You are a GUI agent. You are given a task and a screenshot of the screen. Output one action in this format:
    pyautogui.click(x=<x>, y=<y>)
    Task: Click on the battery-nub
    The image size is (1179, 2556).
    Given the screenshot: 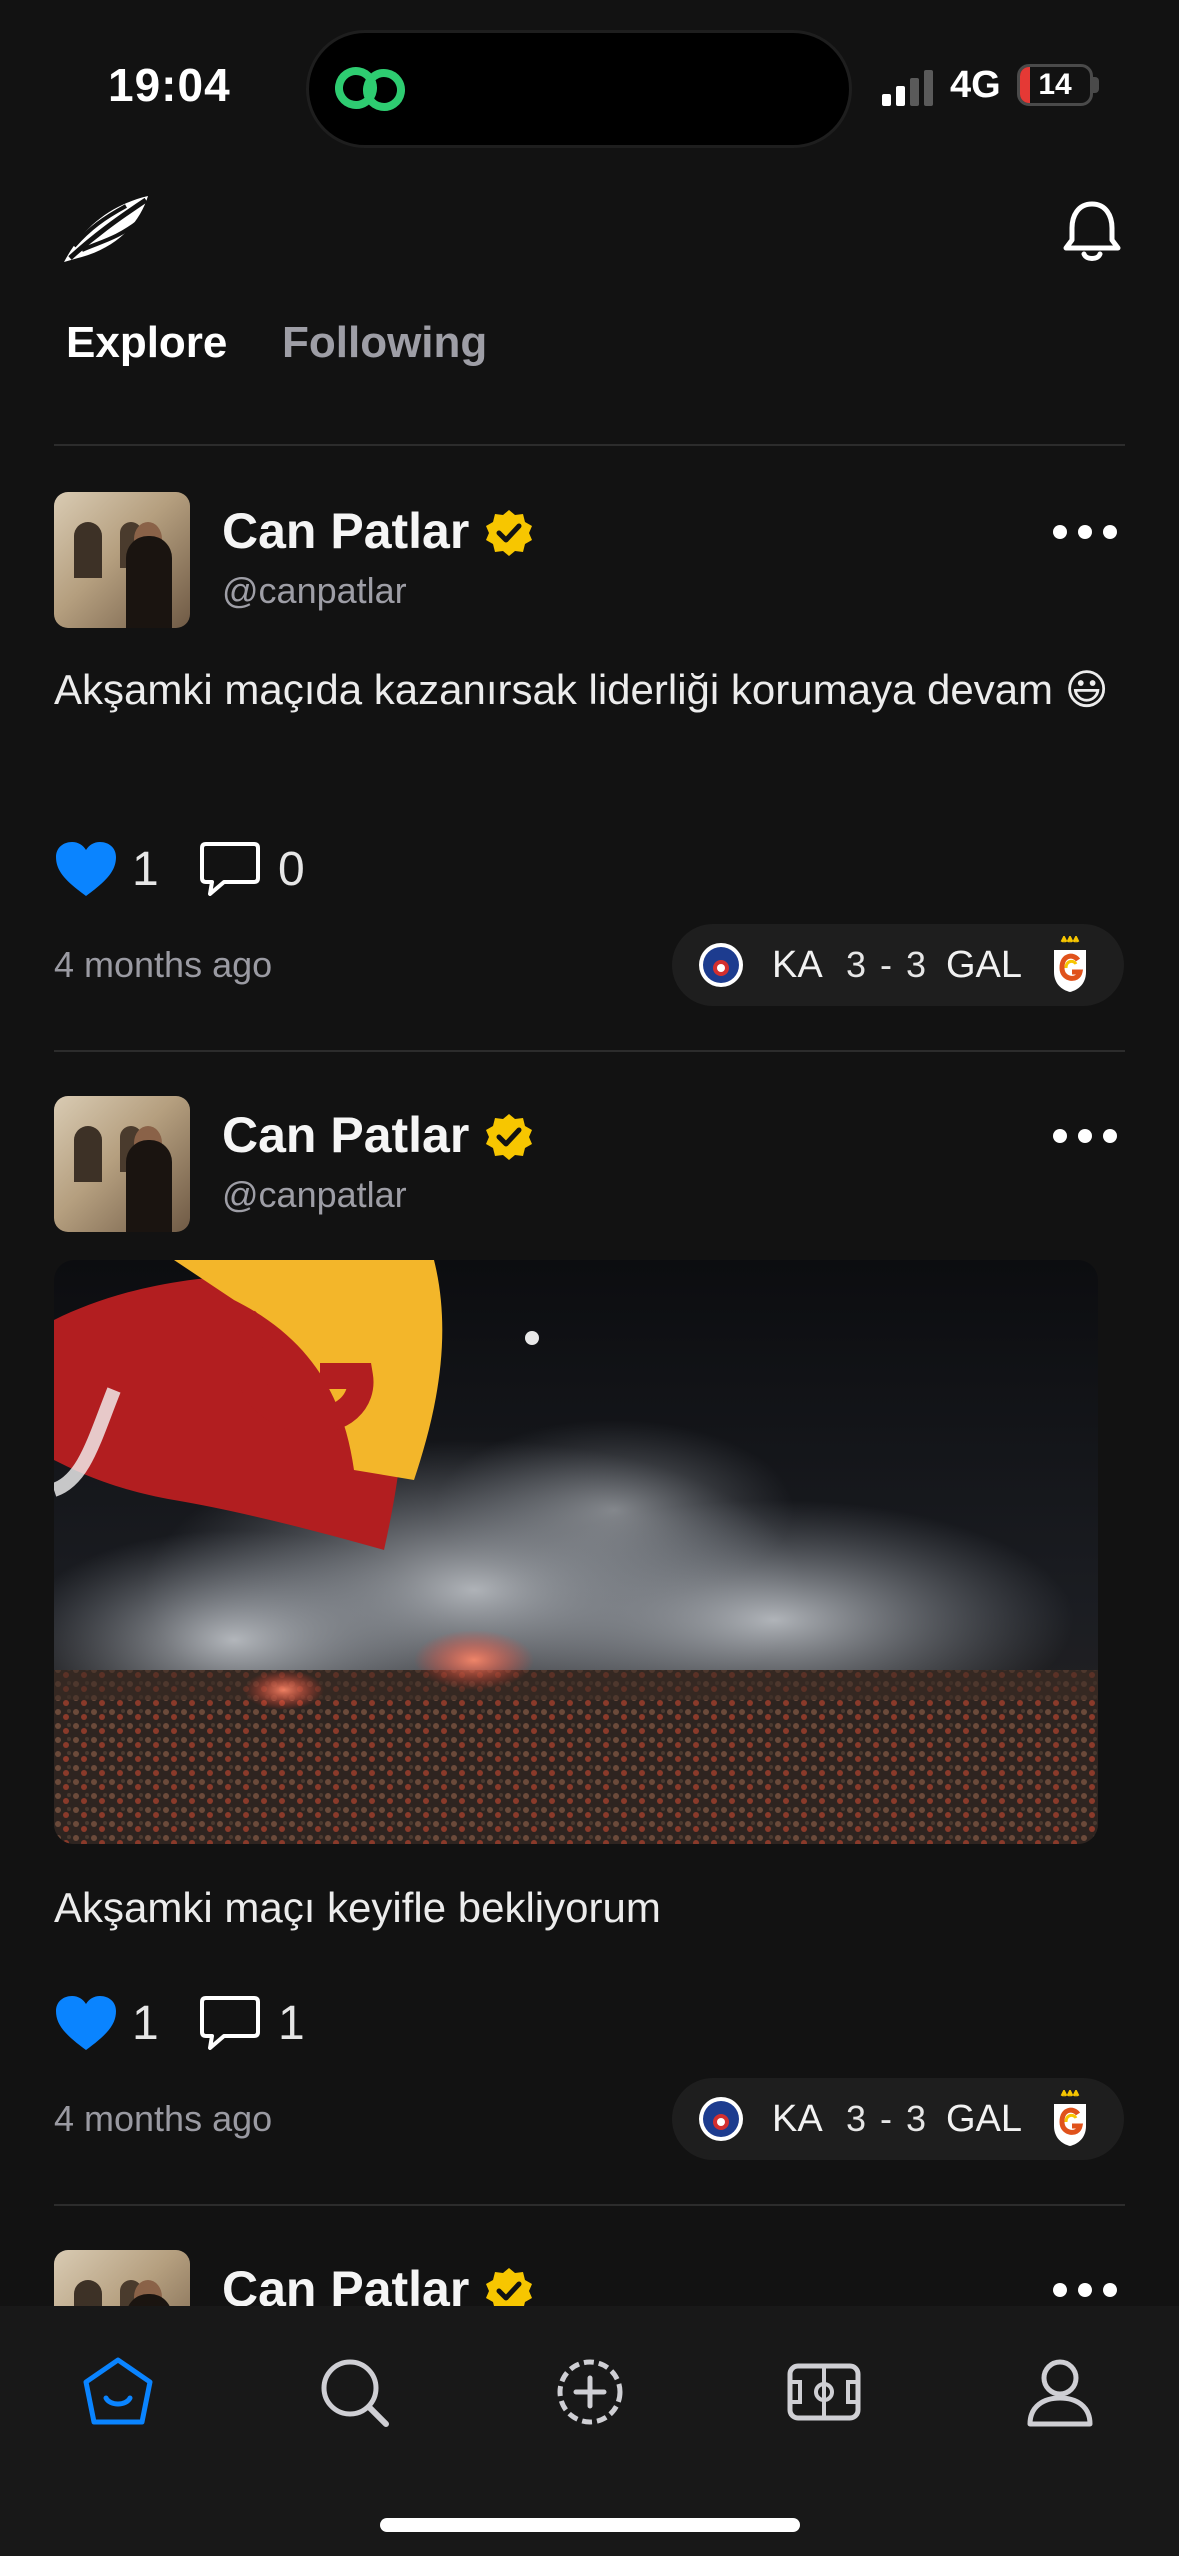 What is the action you would take?
    pyautogui.click(x=1096, y=85)
    